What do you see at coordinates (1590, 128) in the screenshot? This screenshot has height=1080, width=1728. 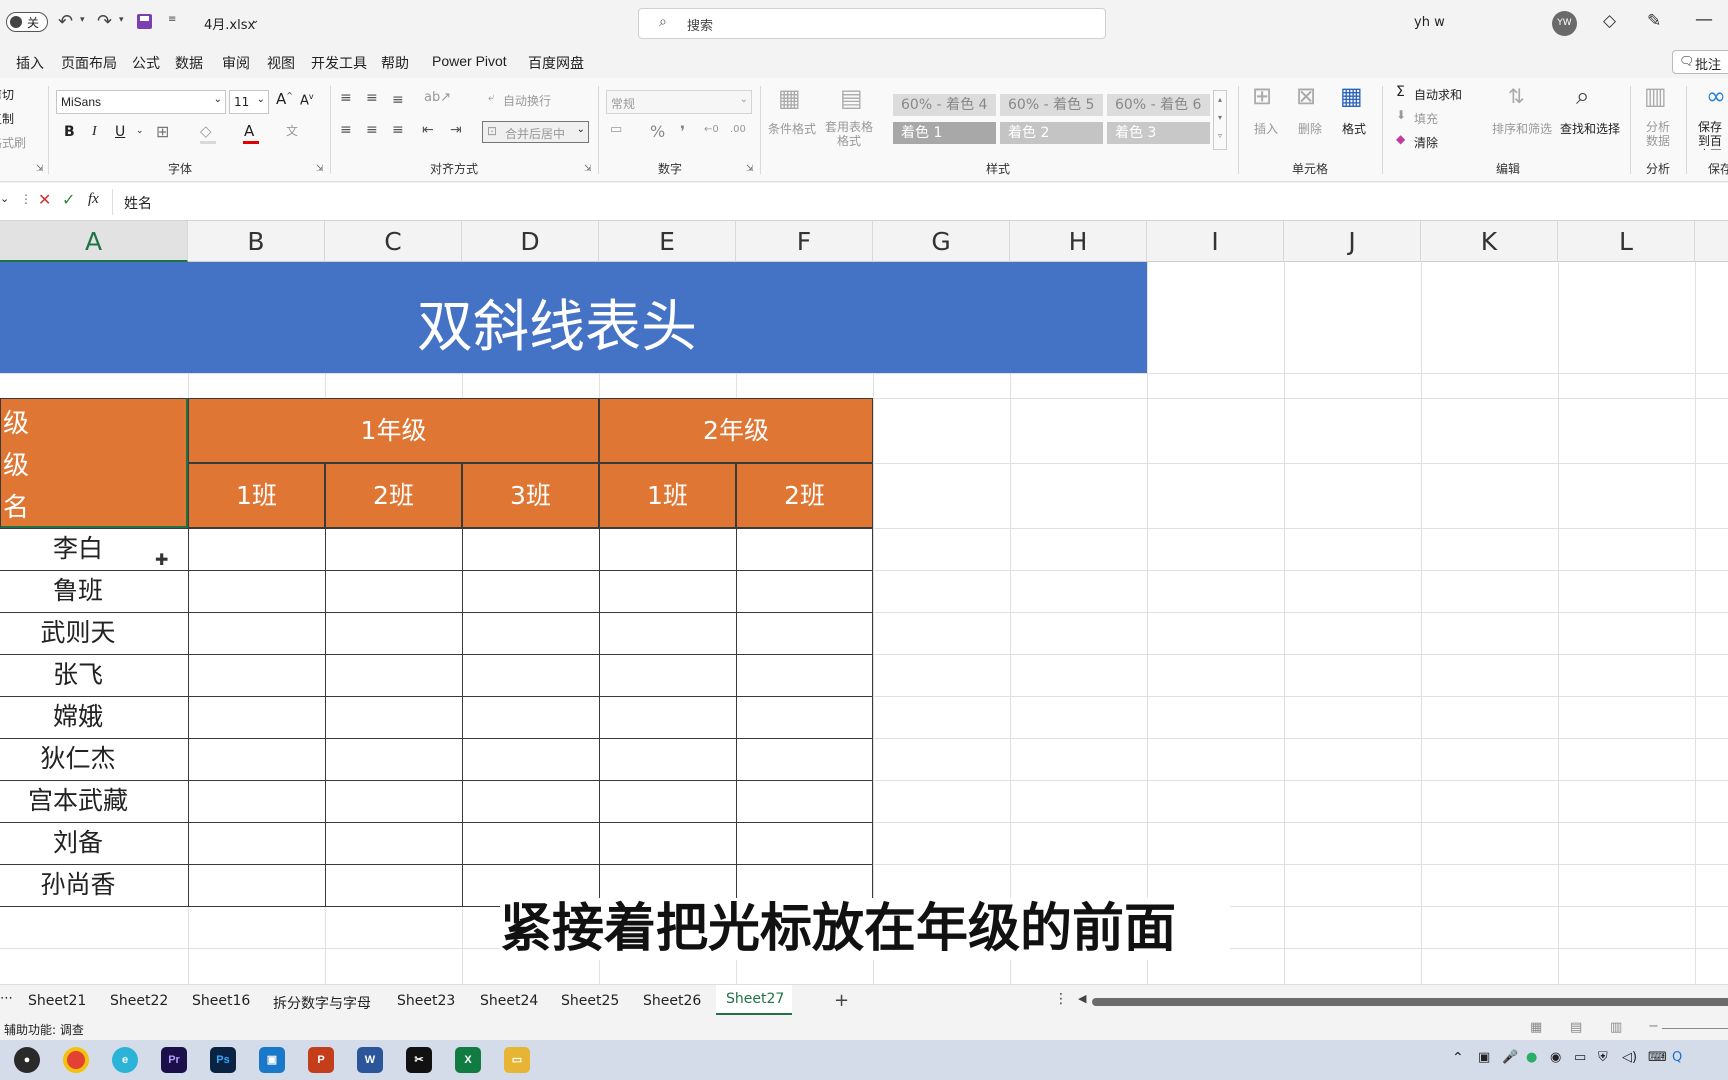 I see `find-select-button: 查找和选择` at bounding box center [1590, 128].